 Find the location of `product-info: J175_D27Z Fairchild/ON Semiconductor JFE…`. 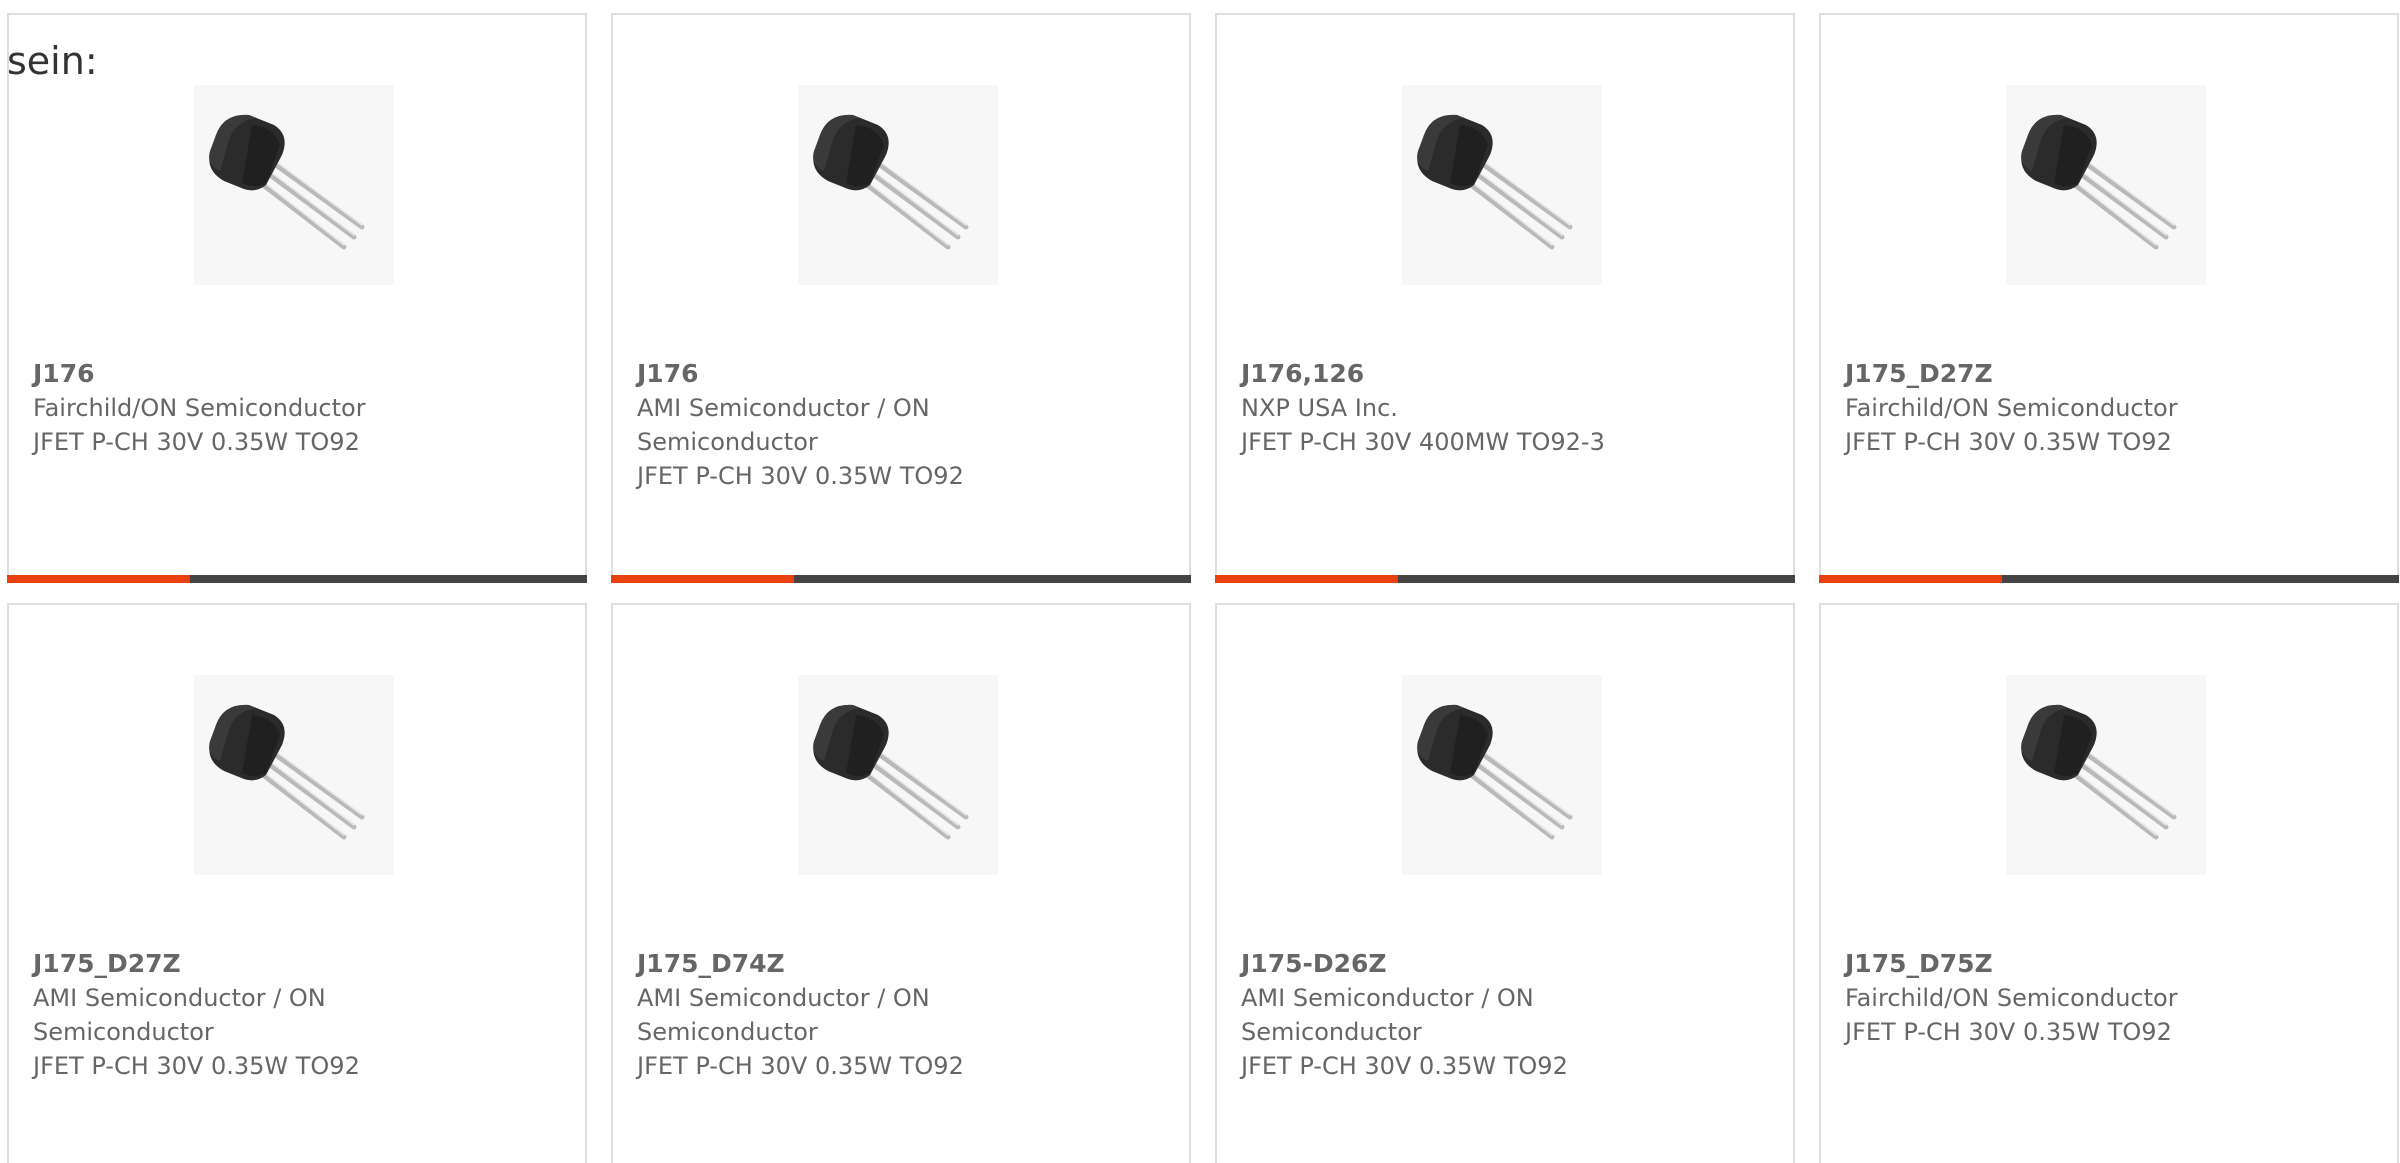

product-info: J175_D27Z Fairchild/ON Semiconductor JFE… is located at coordinates (2085, 408).